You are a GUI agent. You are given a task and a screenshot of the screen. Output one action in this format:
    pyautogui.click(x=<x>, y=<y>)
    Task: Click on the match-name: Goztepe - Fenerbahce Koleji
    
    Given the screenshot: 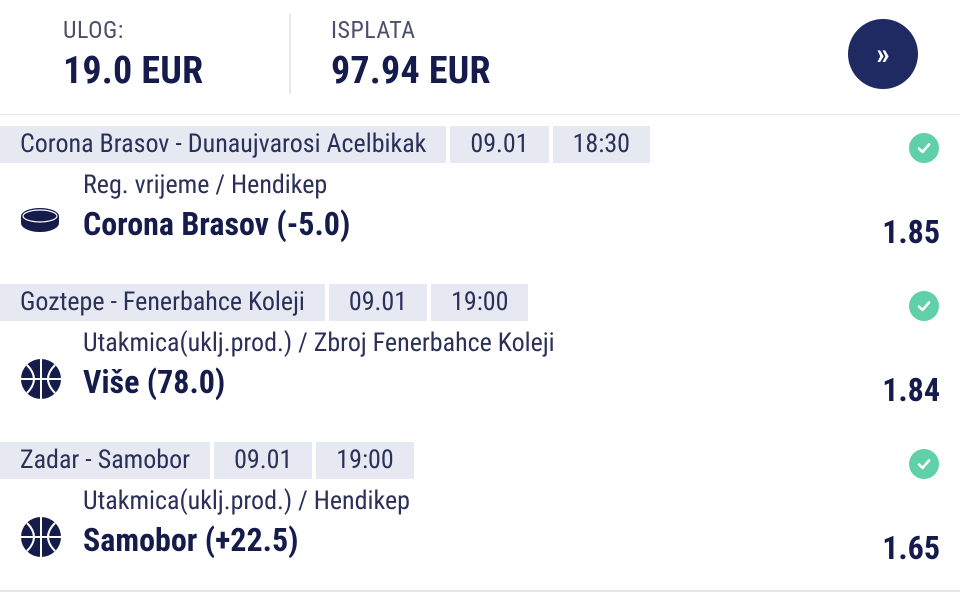 What is the action you would take?
    pyautogui.click(x=162, y=302)
    